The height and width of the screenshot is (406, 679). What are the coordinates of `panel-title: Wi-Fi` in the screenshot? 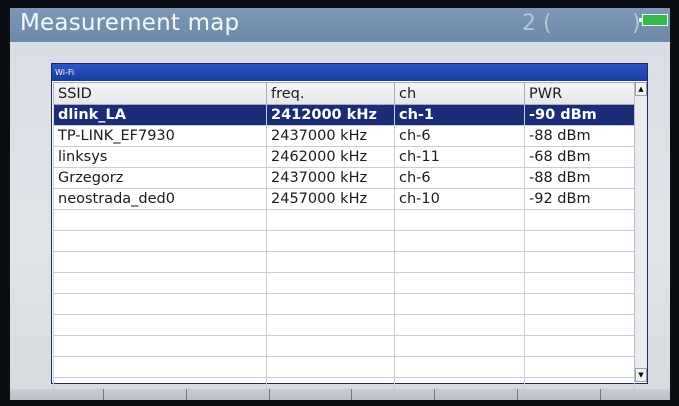 It's located at (349, 72).